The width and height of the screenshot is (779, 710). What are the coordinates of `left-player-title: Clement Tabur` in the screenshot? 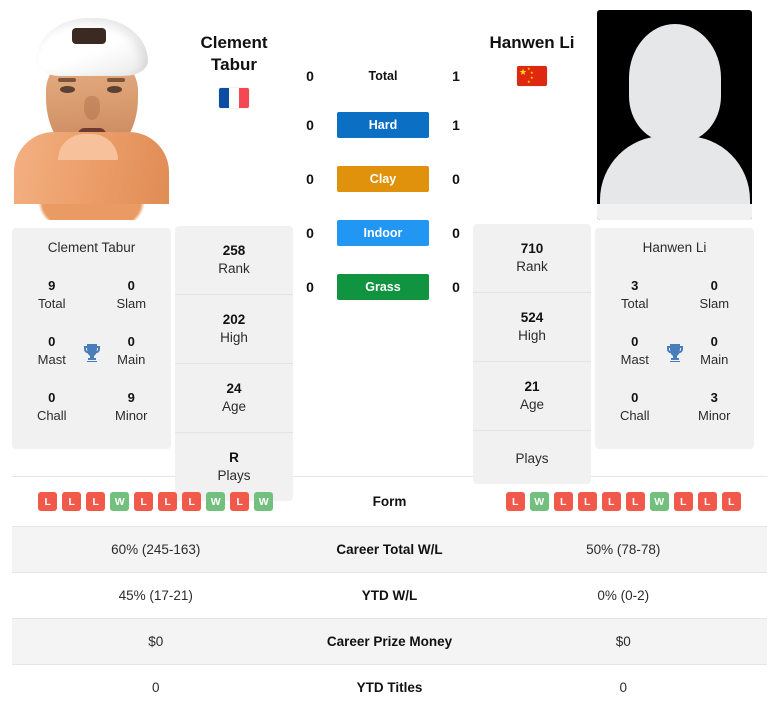 It's located at (234, 43).